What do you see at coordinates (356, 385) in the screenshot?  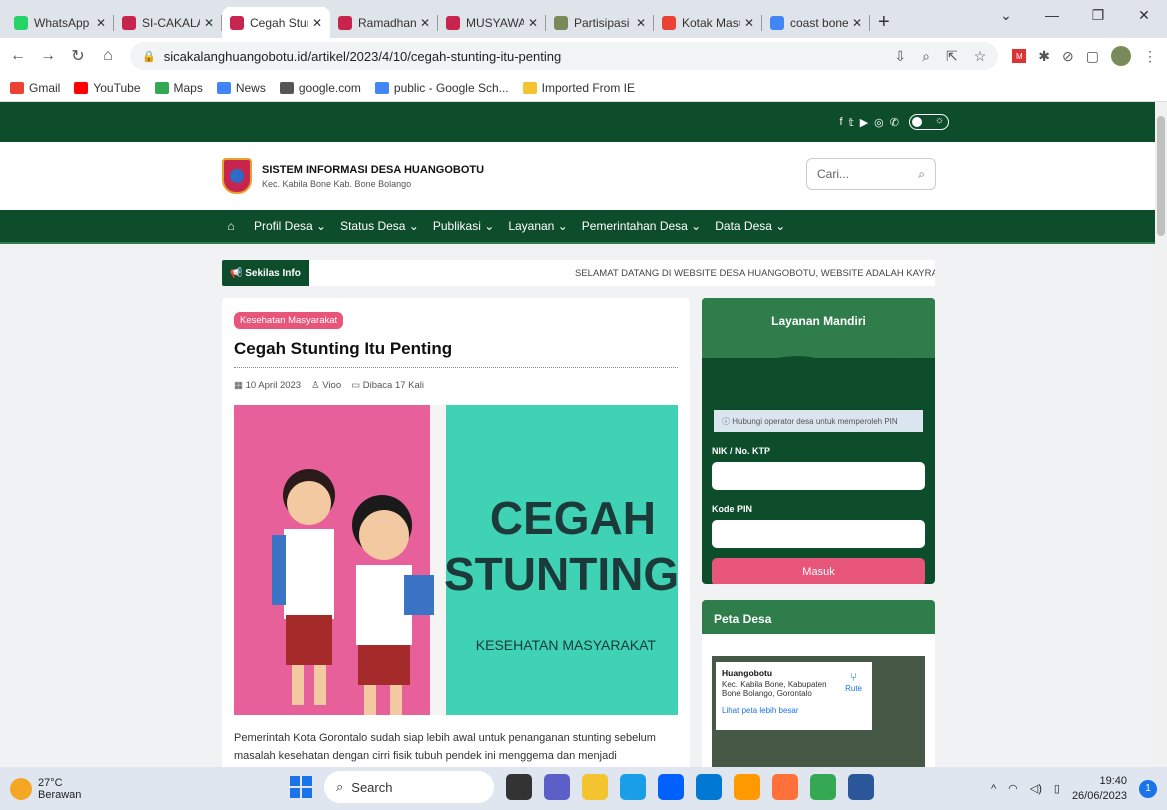 I see `book-icon: ▭` at bounding box center [356, 385].